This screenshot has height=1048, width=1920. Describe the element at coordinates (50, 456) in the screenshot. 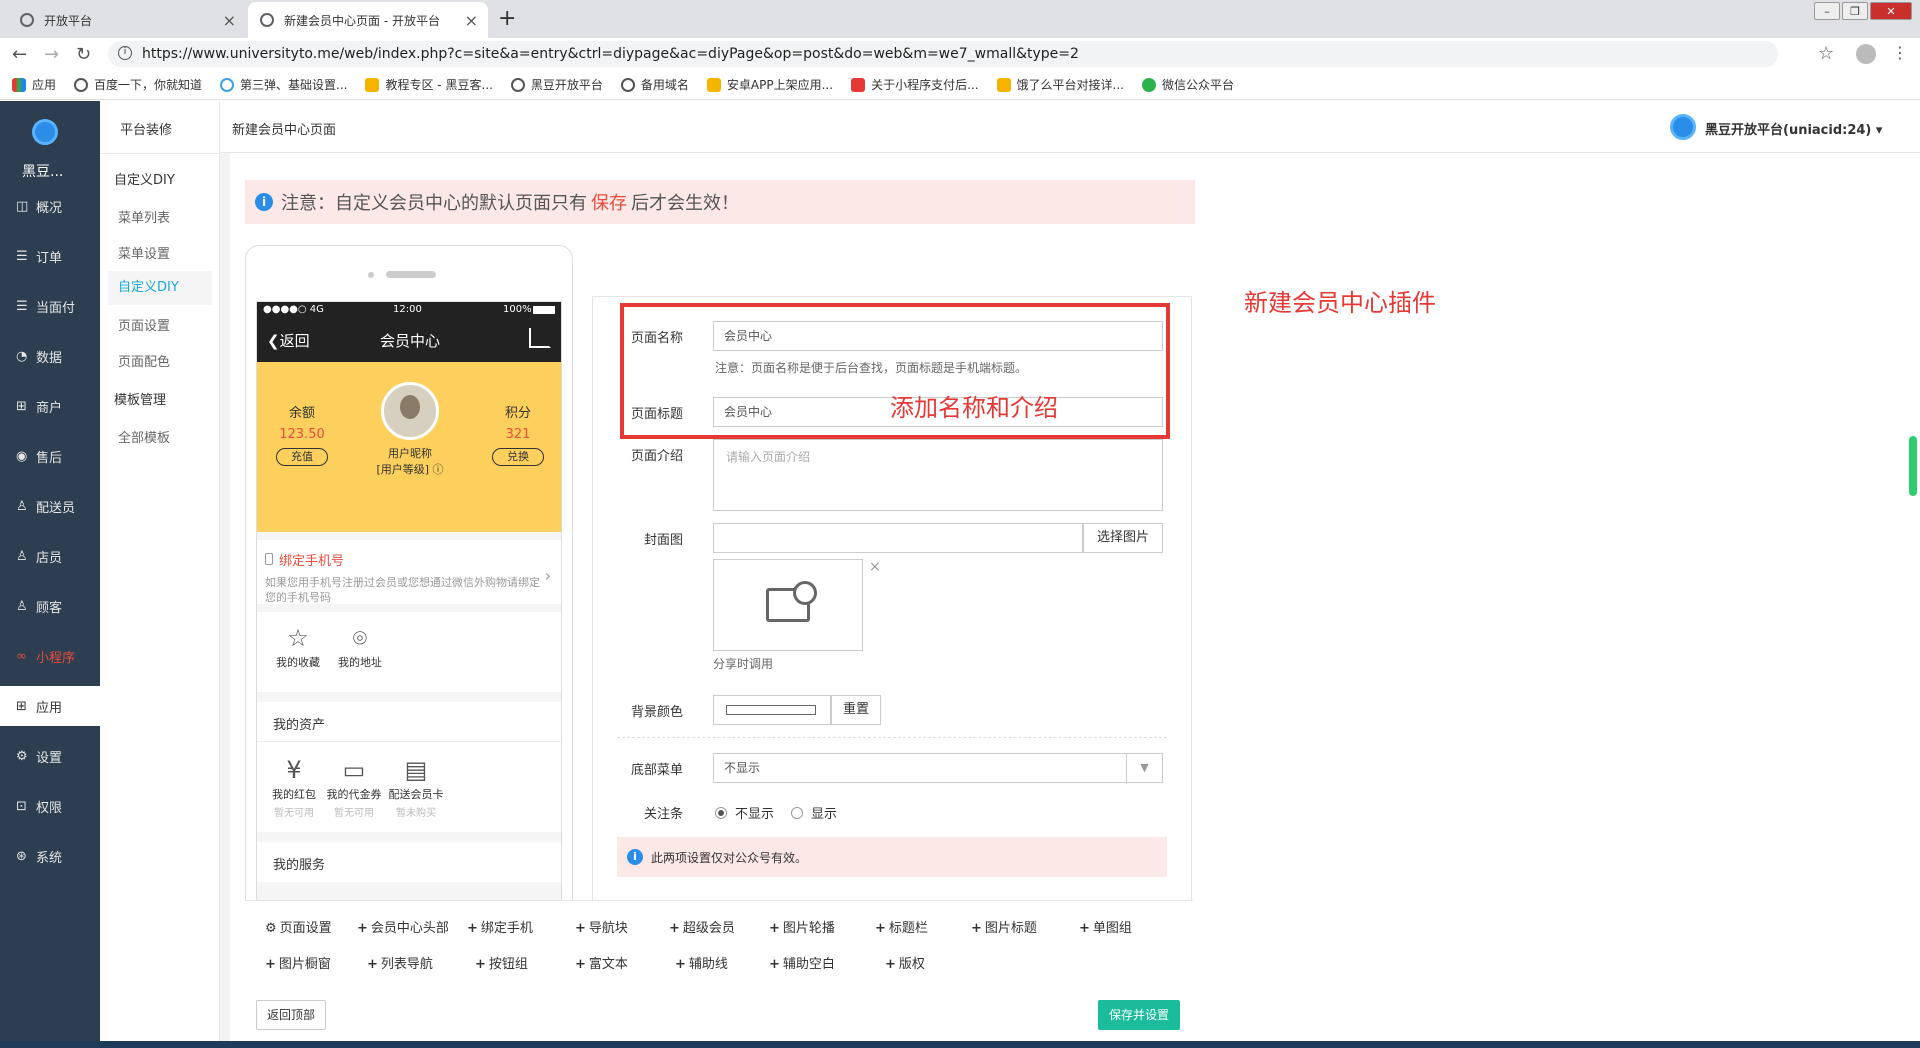

I see `sidebar-item-after-sales: ◉ 售后` at that location.